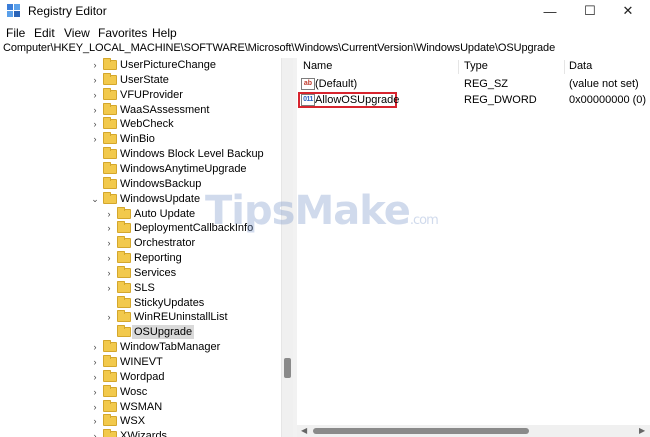  I want to click on tree-item-label: WSMAN, so click(141, 406).